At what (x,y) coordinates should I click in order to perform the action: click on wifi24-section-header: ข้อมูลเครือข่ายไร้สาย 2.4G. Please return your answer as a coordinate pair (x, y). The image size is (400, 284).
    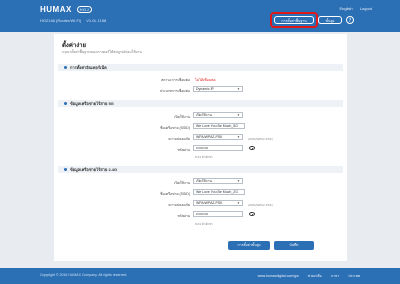
    Looking at the image, I should click on (200, 169).